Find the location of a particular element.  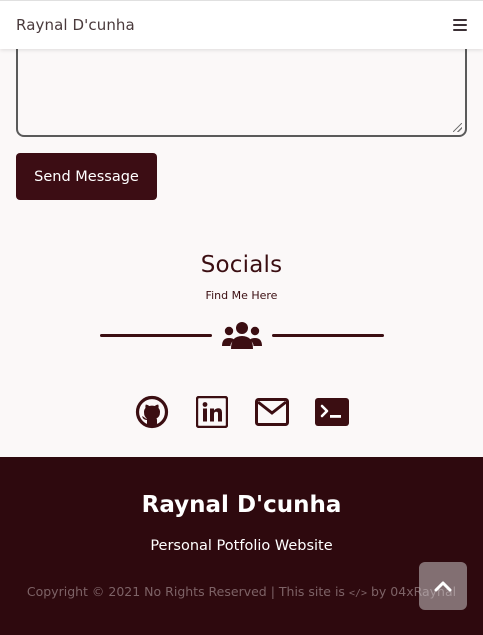

linkedin-icon is located at coordinates (212, 412).